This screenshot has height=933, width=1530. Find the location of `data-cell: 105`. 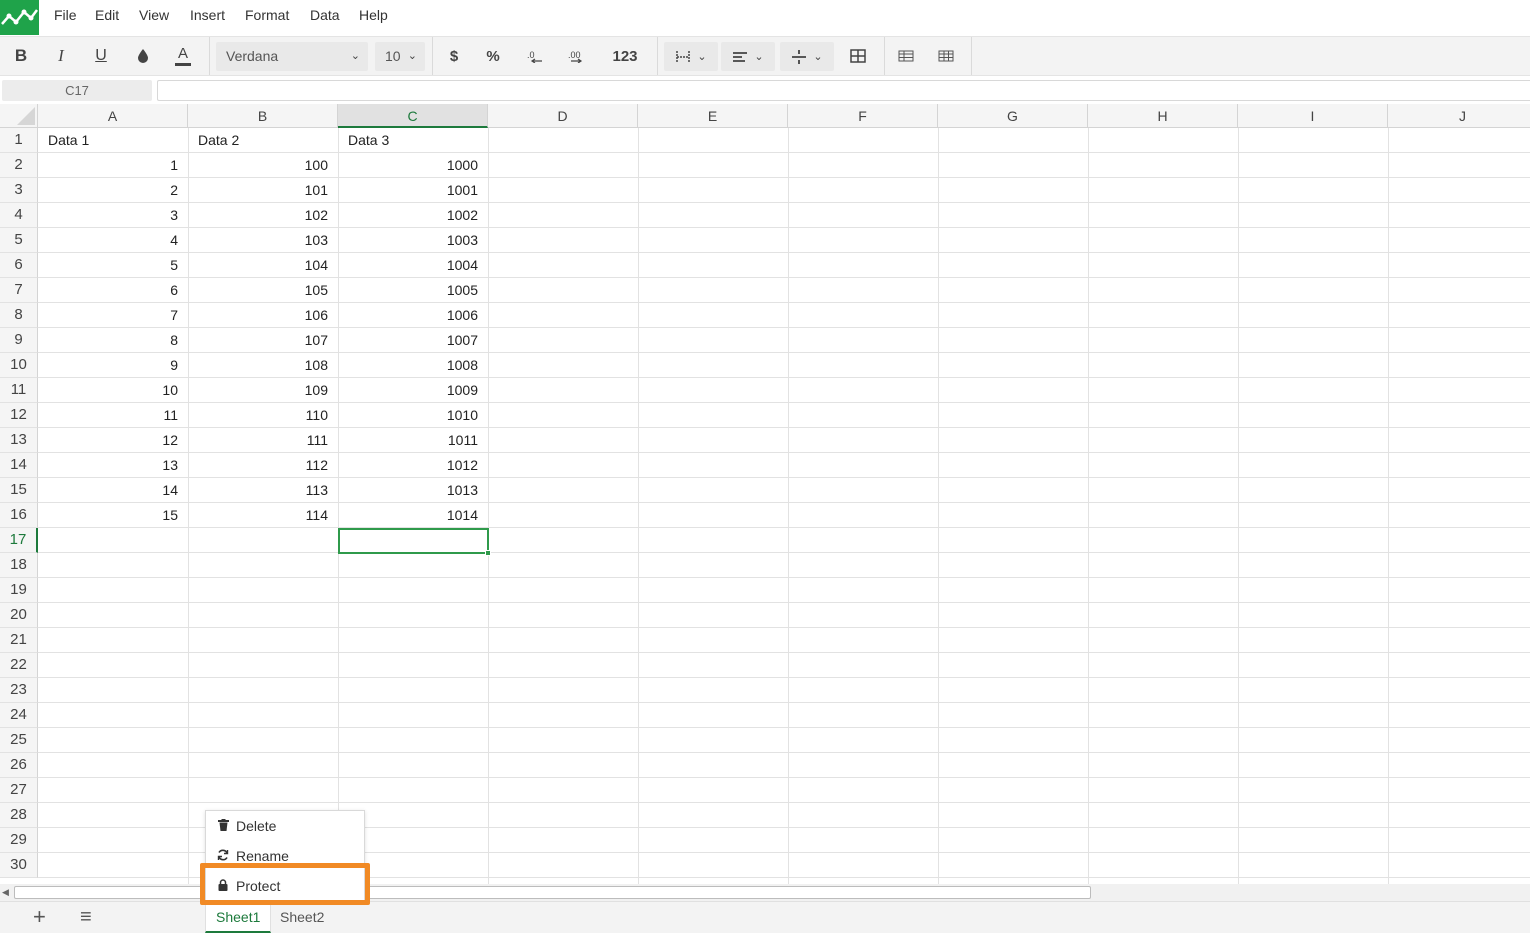

data-cell: 105 is located at coordinates (263, 290).